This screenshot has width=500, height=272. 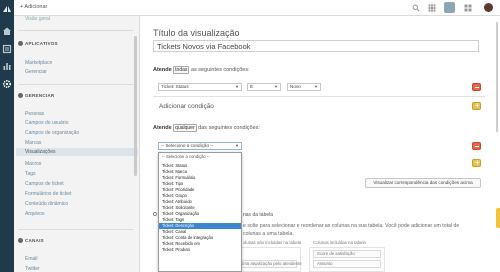 I want to click on column-chip: Assunto, so click(x=347, y=264).